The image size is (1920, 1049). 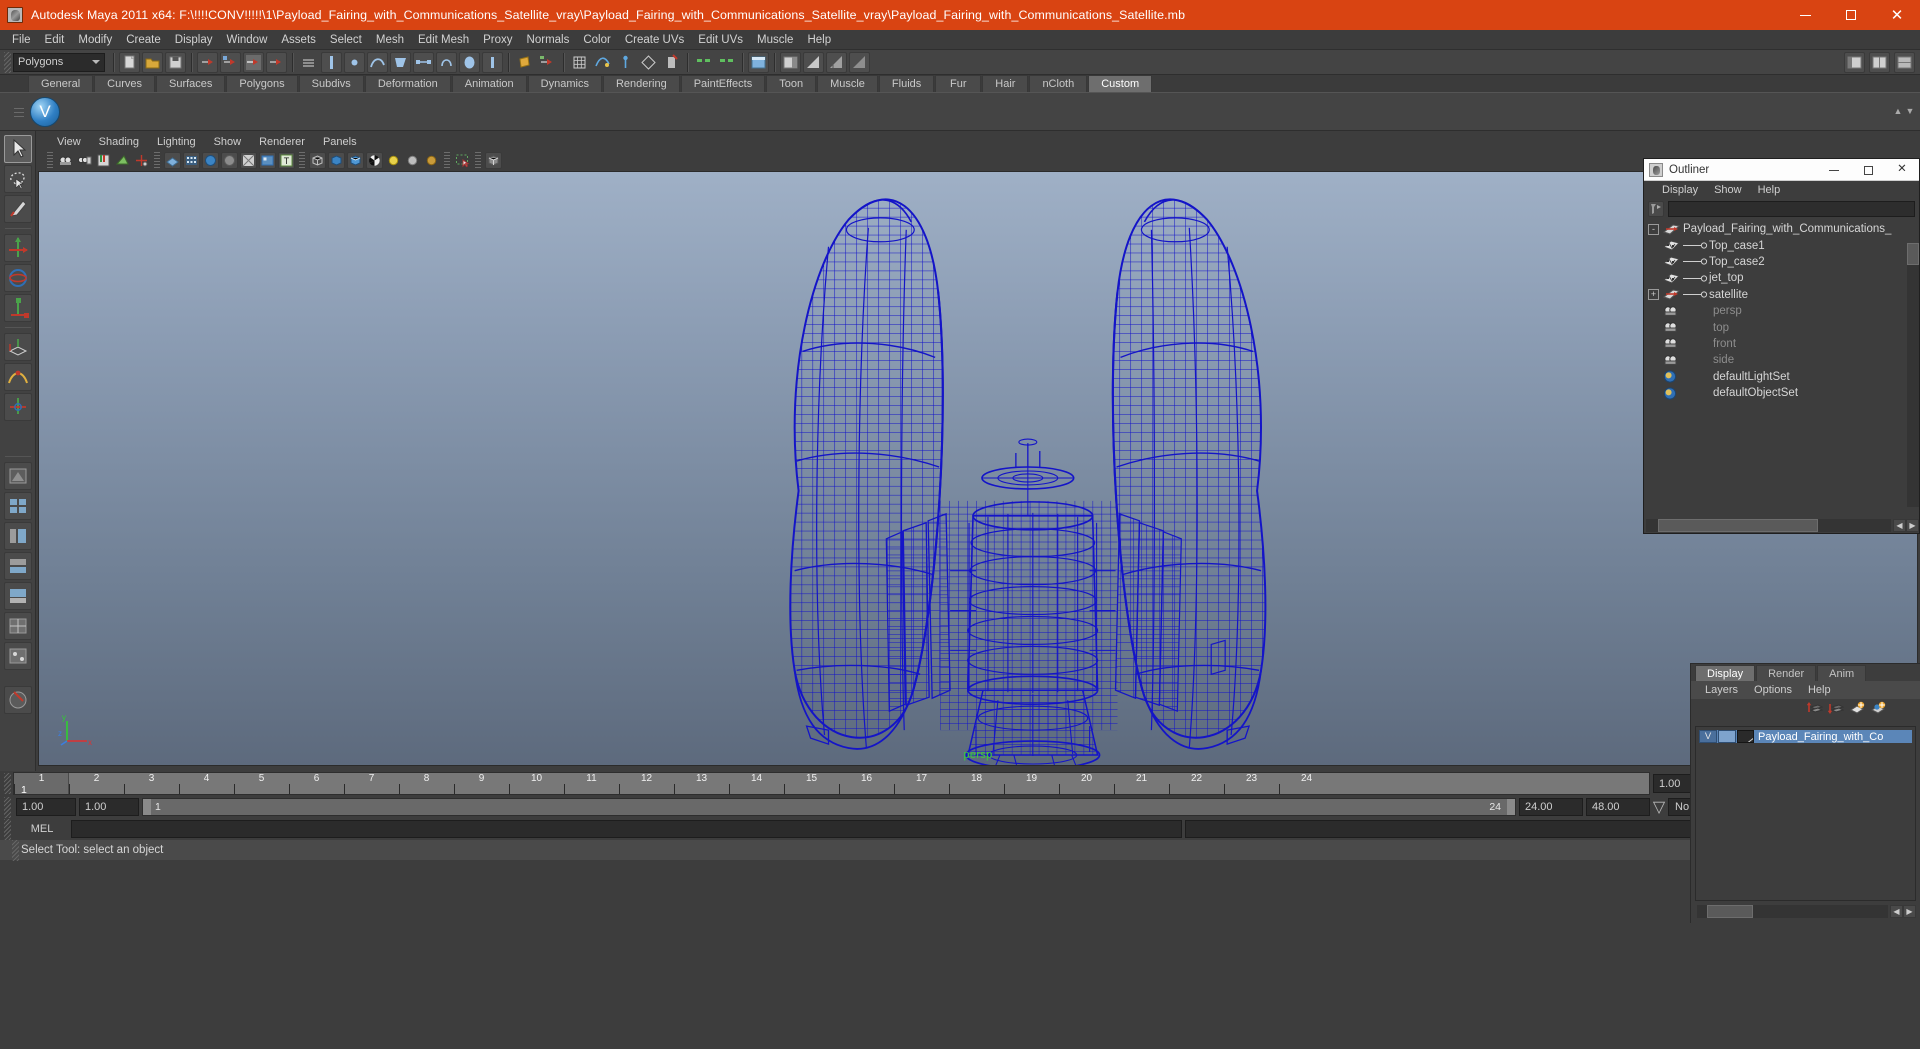 I want to click on exposure-icon, so click(x=248, y=160).